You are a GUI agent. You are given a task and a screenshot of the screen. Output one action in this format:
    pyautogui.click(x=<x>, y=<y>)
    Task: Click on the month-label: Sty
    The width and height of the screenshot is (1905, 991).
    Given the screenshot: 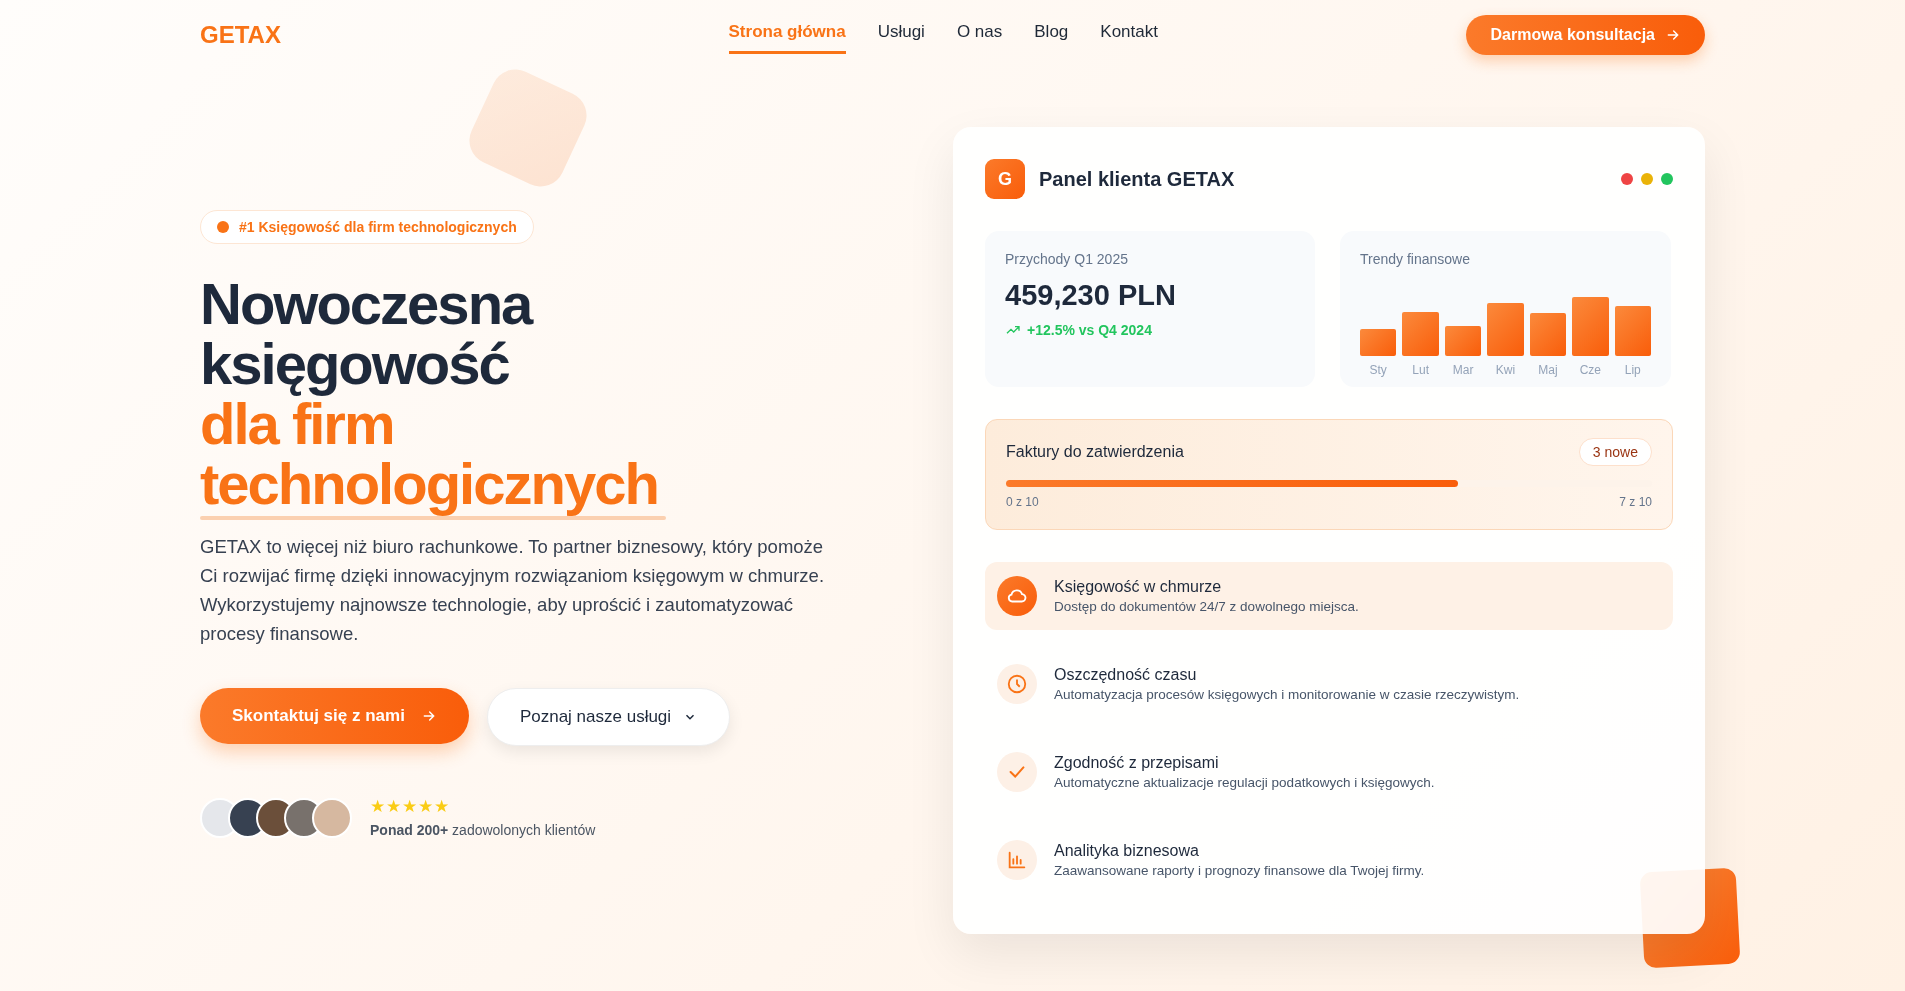 What is the action you would take?
    pyautogui.click(x=1378, y=370)
    